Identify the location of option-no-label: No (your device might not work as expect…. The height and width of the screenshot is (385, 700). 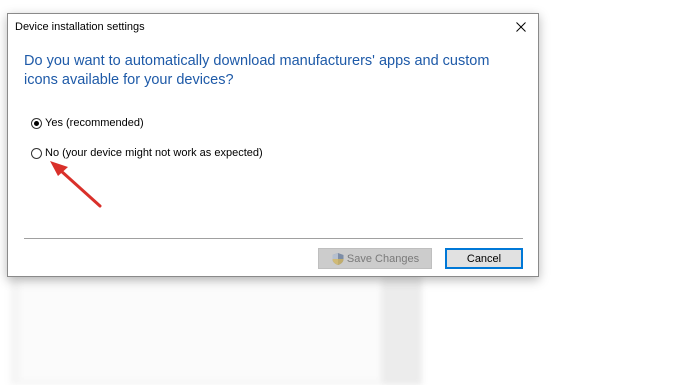
(154, 153).